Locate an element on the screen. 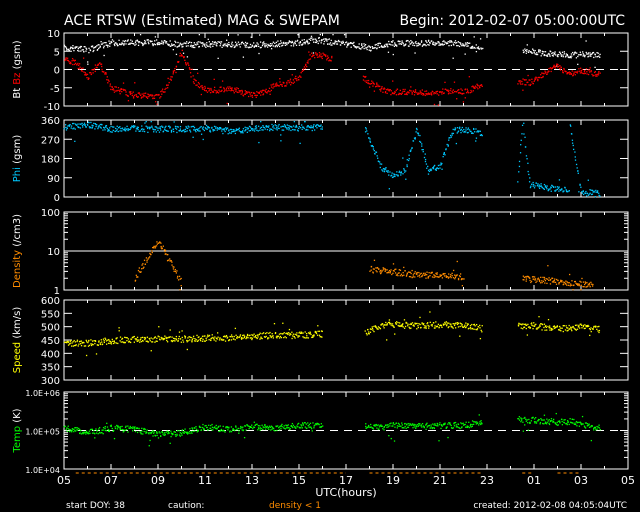  y-tick-label: 10 is located at coordinates (53, 252).